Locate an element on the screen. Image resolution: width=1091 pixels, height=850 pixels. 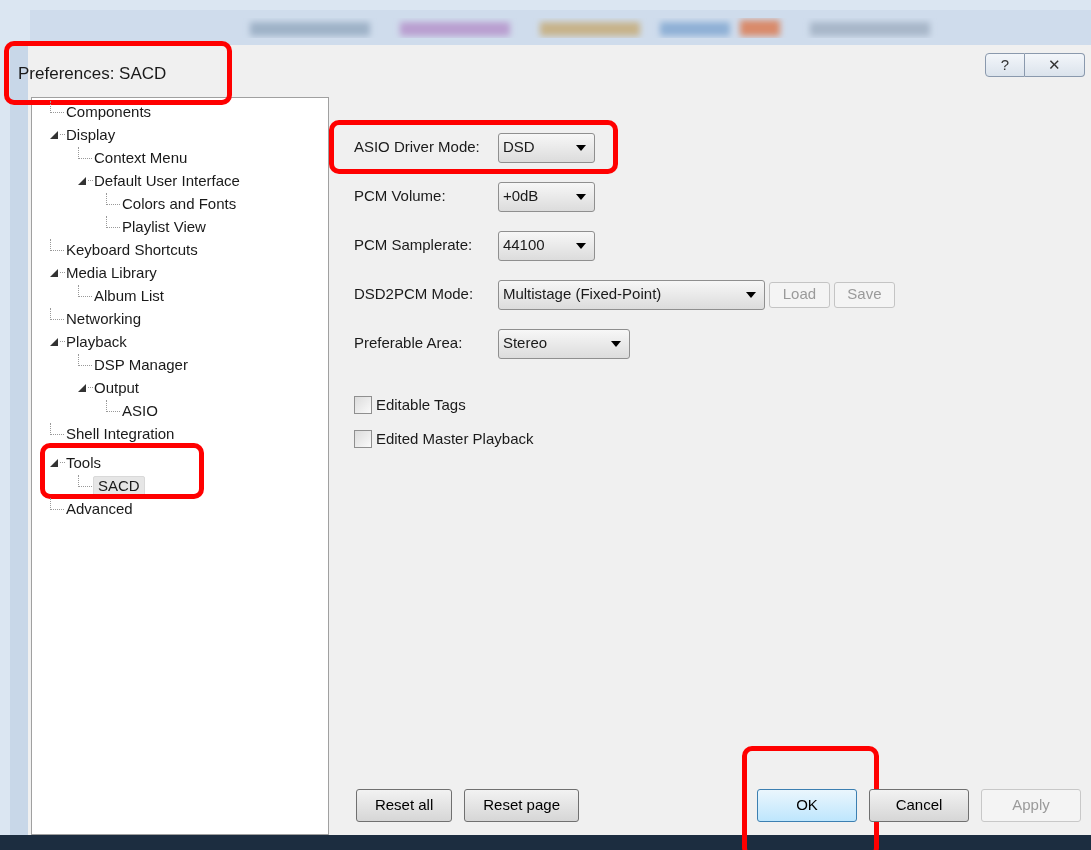
tree-item: Media Library is located at coordinates (111, 272).